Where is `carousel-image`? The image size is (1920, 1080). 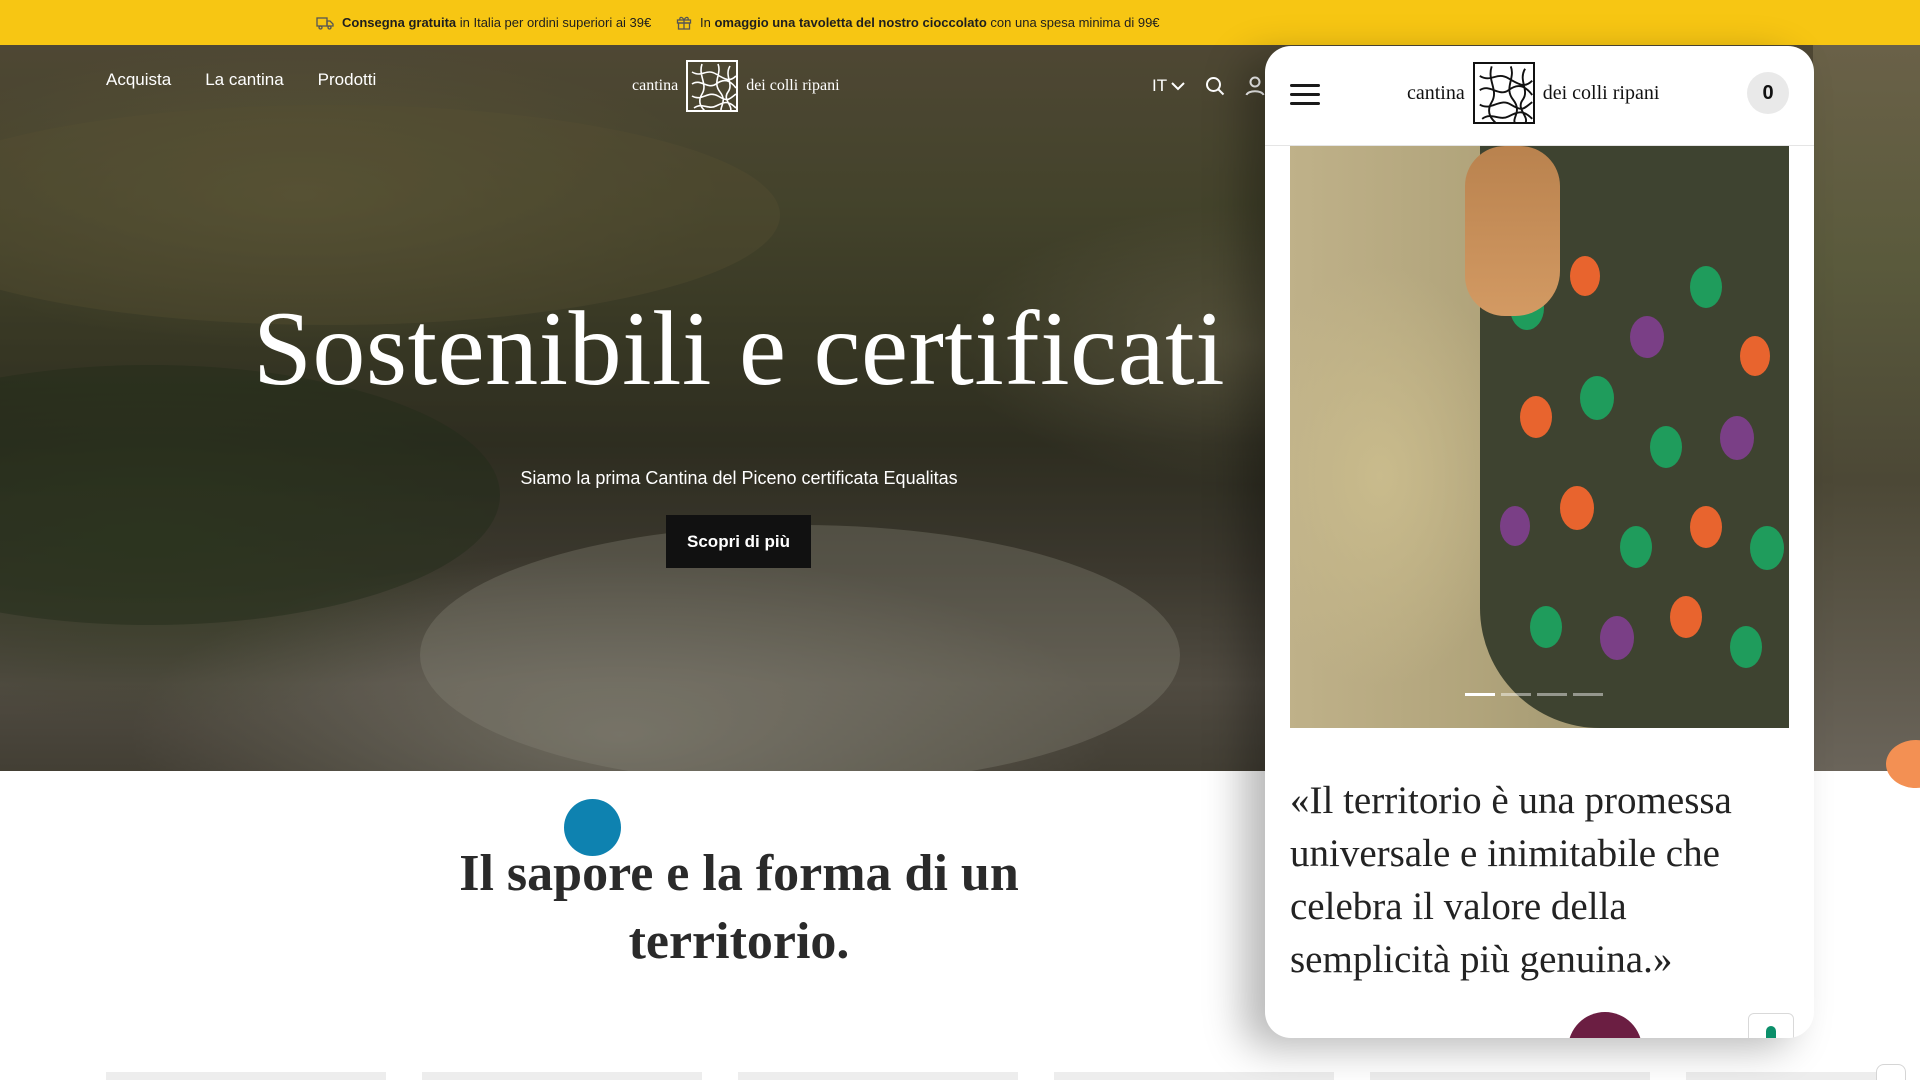 carousel-image is located at coordinates (1539, 437).